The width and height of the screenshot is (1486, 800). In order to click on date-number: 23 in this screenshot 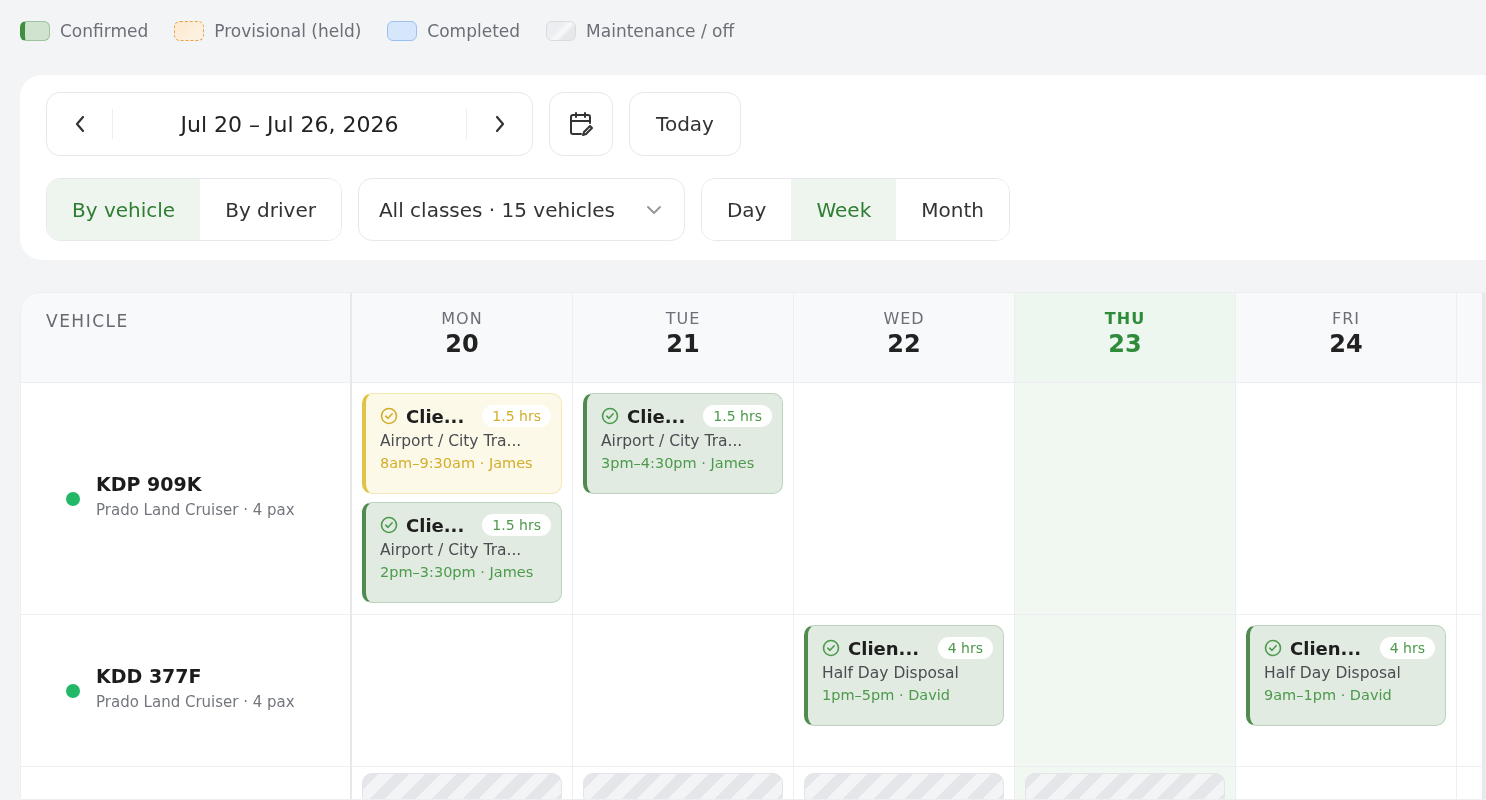, I will do `click(1125, 344)`.